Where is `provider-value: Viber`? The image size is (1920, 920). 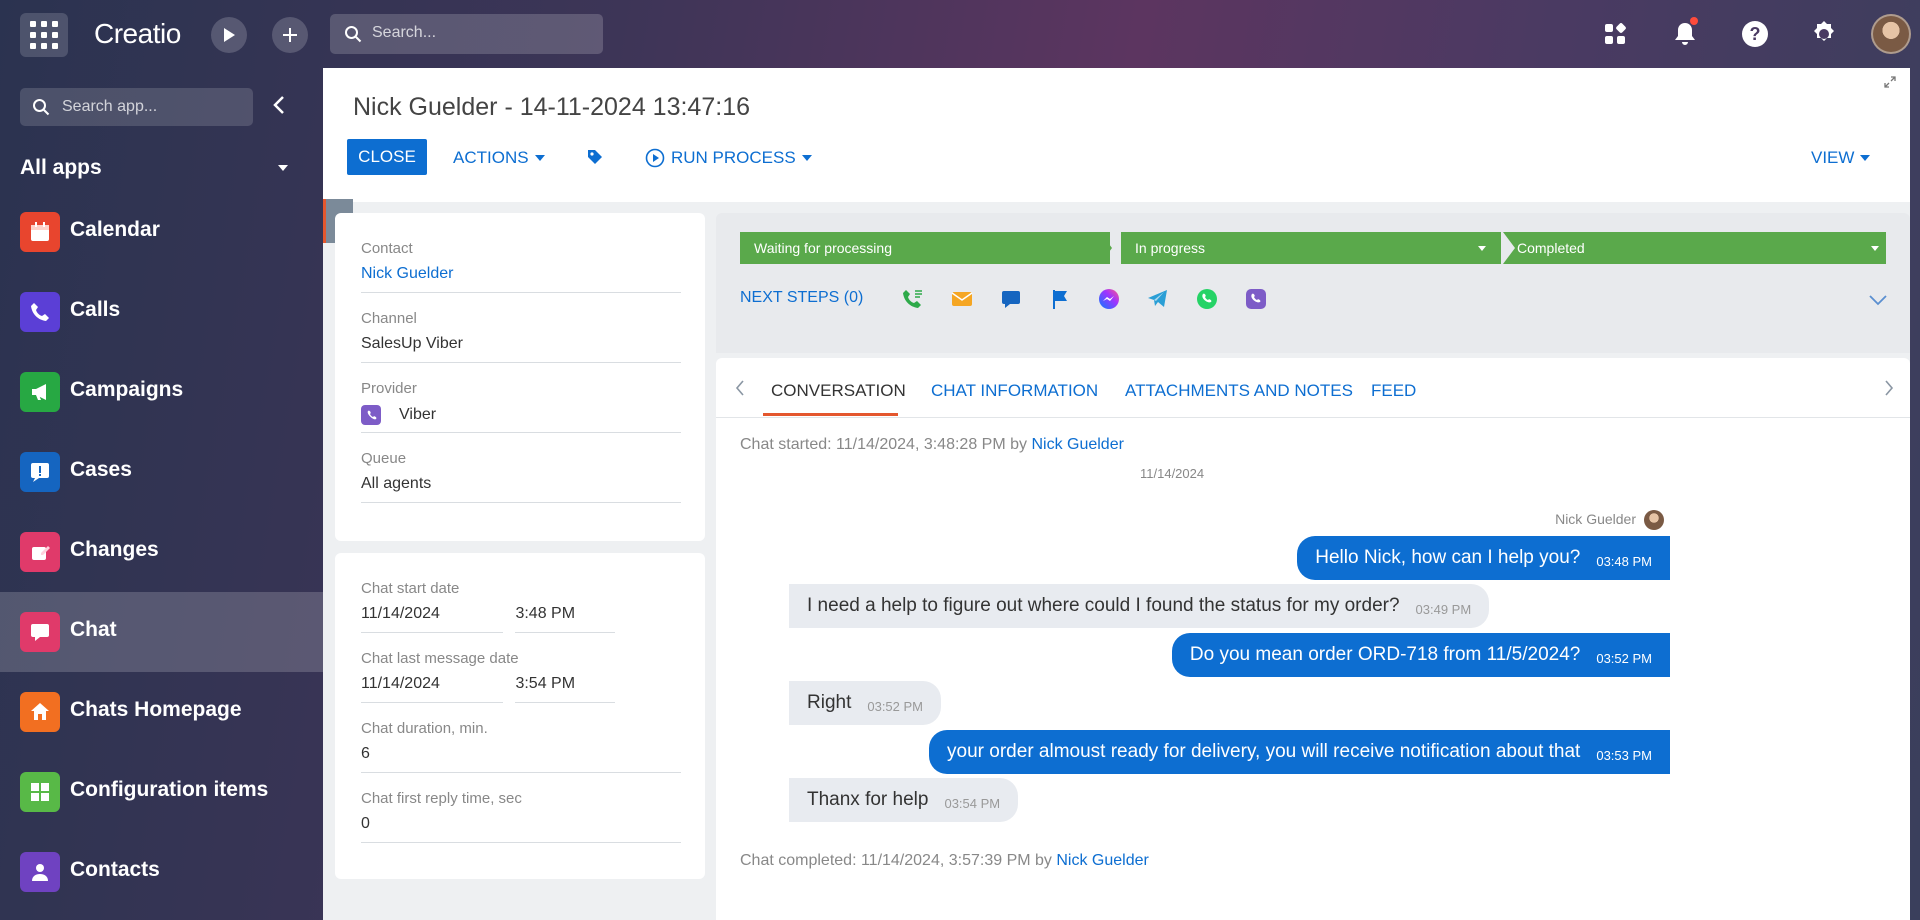 provider-value: Viber is located at coordinates (418, 415).